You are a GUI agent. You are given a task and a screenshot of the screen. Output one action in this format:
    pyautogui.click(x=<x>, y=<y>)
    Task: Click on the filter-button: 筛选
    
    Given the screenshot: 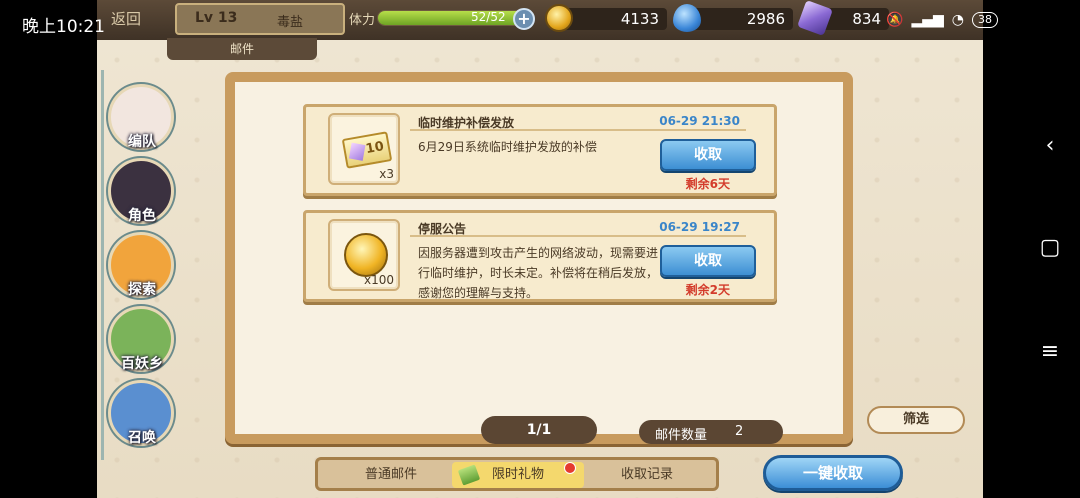 What is the action you would take?
    pyautogui.click(x=916, y=420)
    